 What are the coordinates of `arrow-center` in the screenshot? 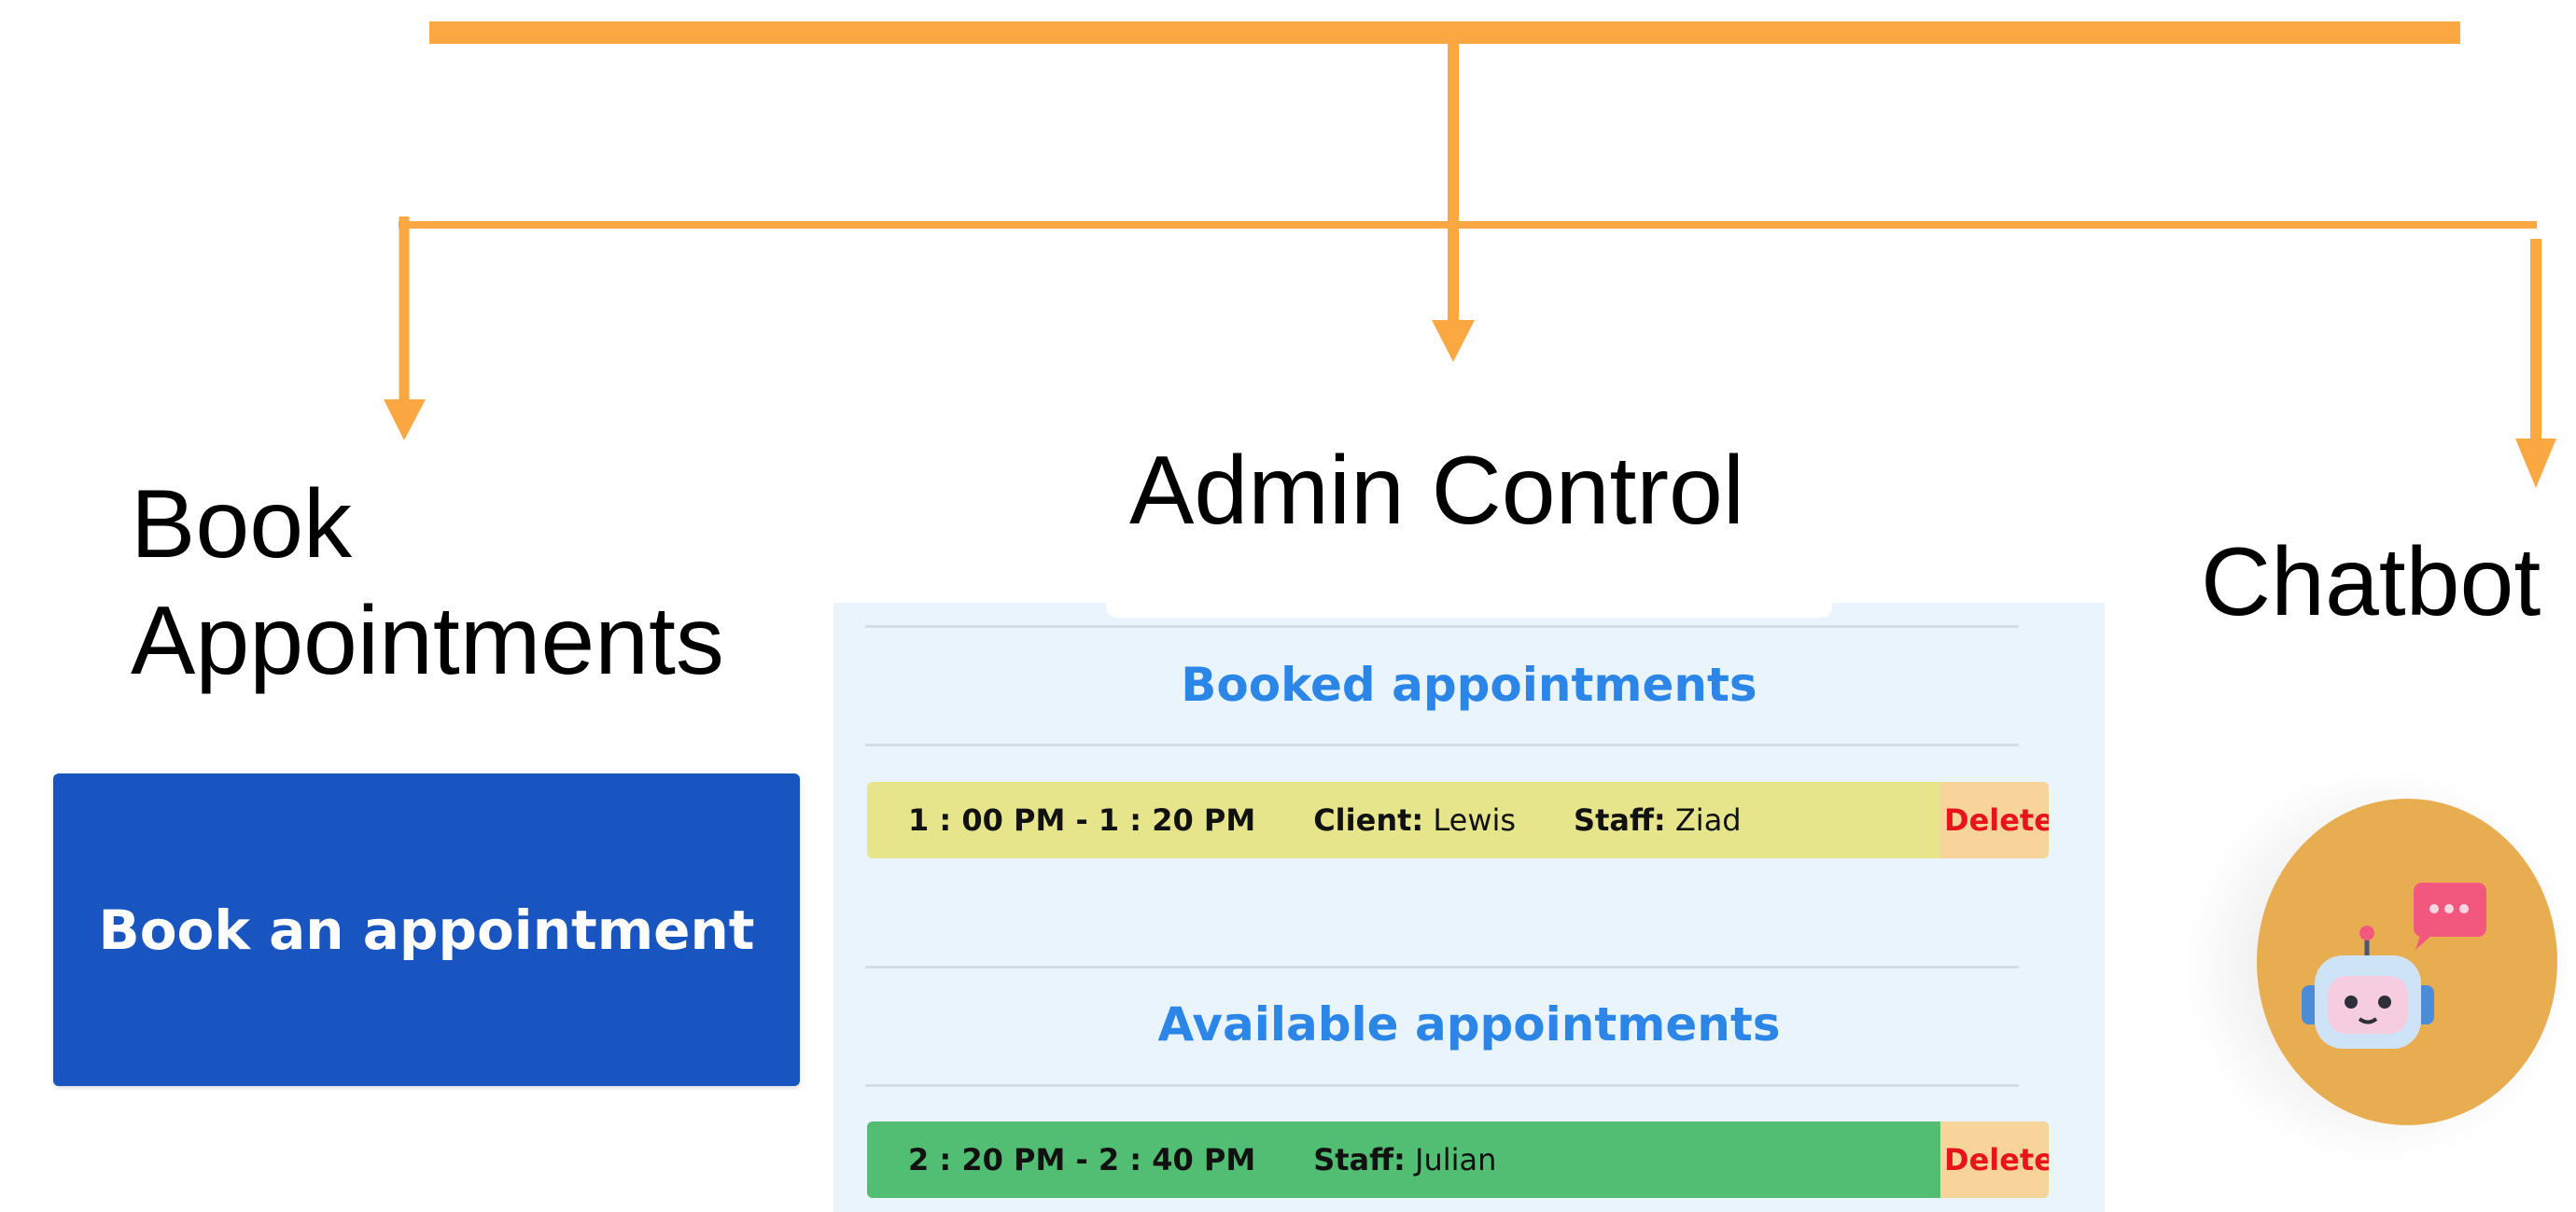 It's located at (1453, 341).